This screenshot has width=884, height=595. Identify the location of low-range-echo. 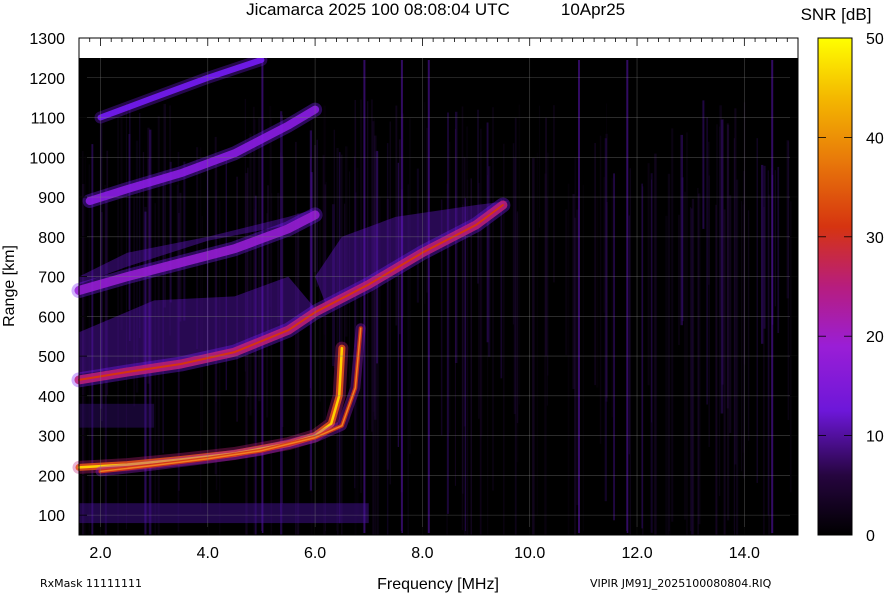
(224, 513).